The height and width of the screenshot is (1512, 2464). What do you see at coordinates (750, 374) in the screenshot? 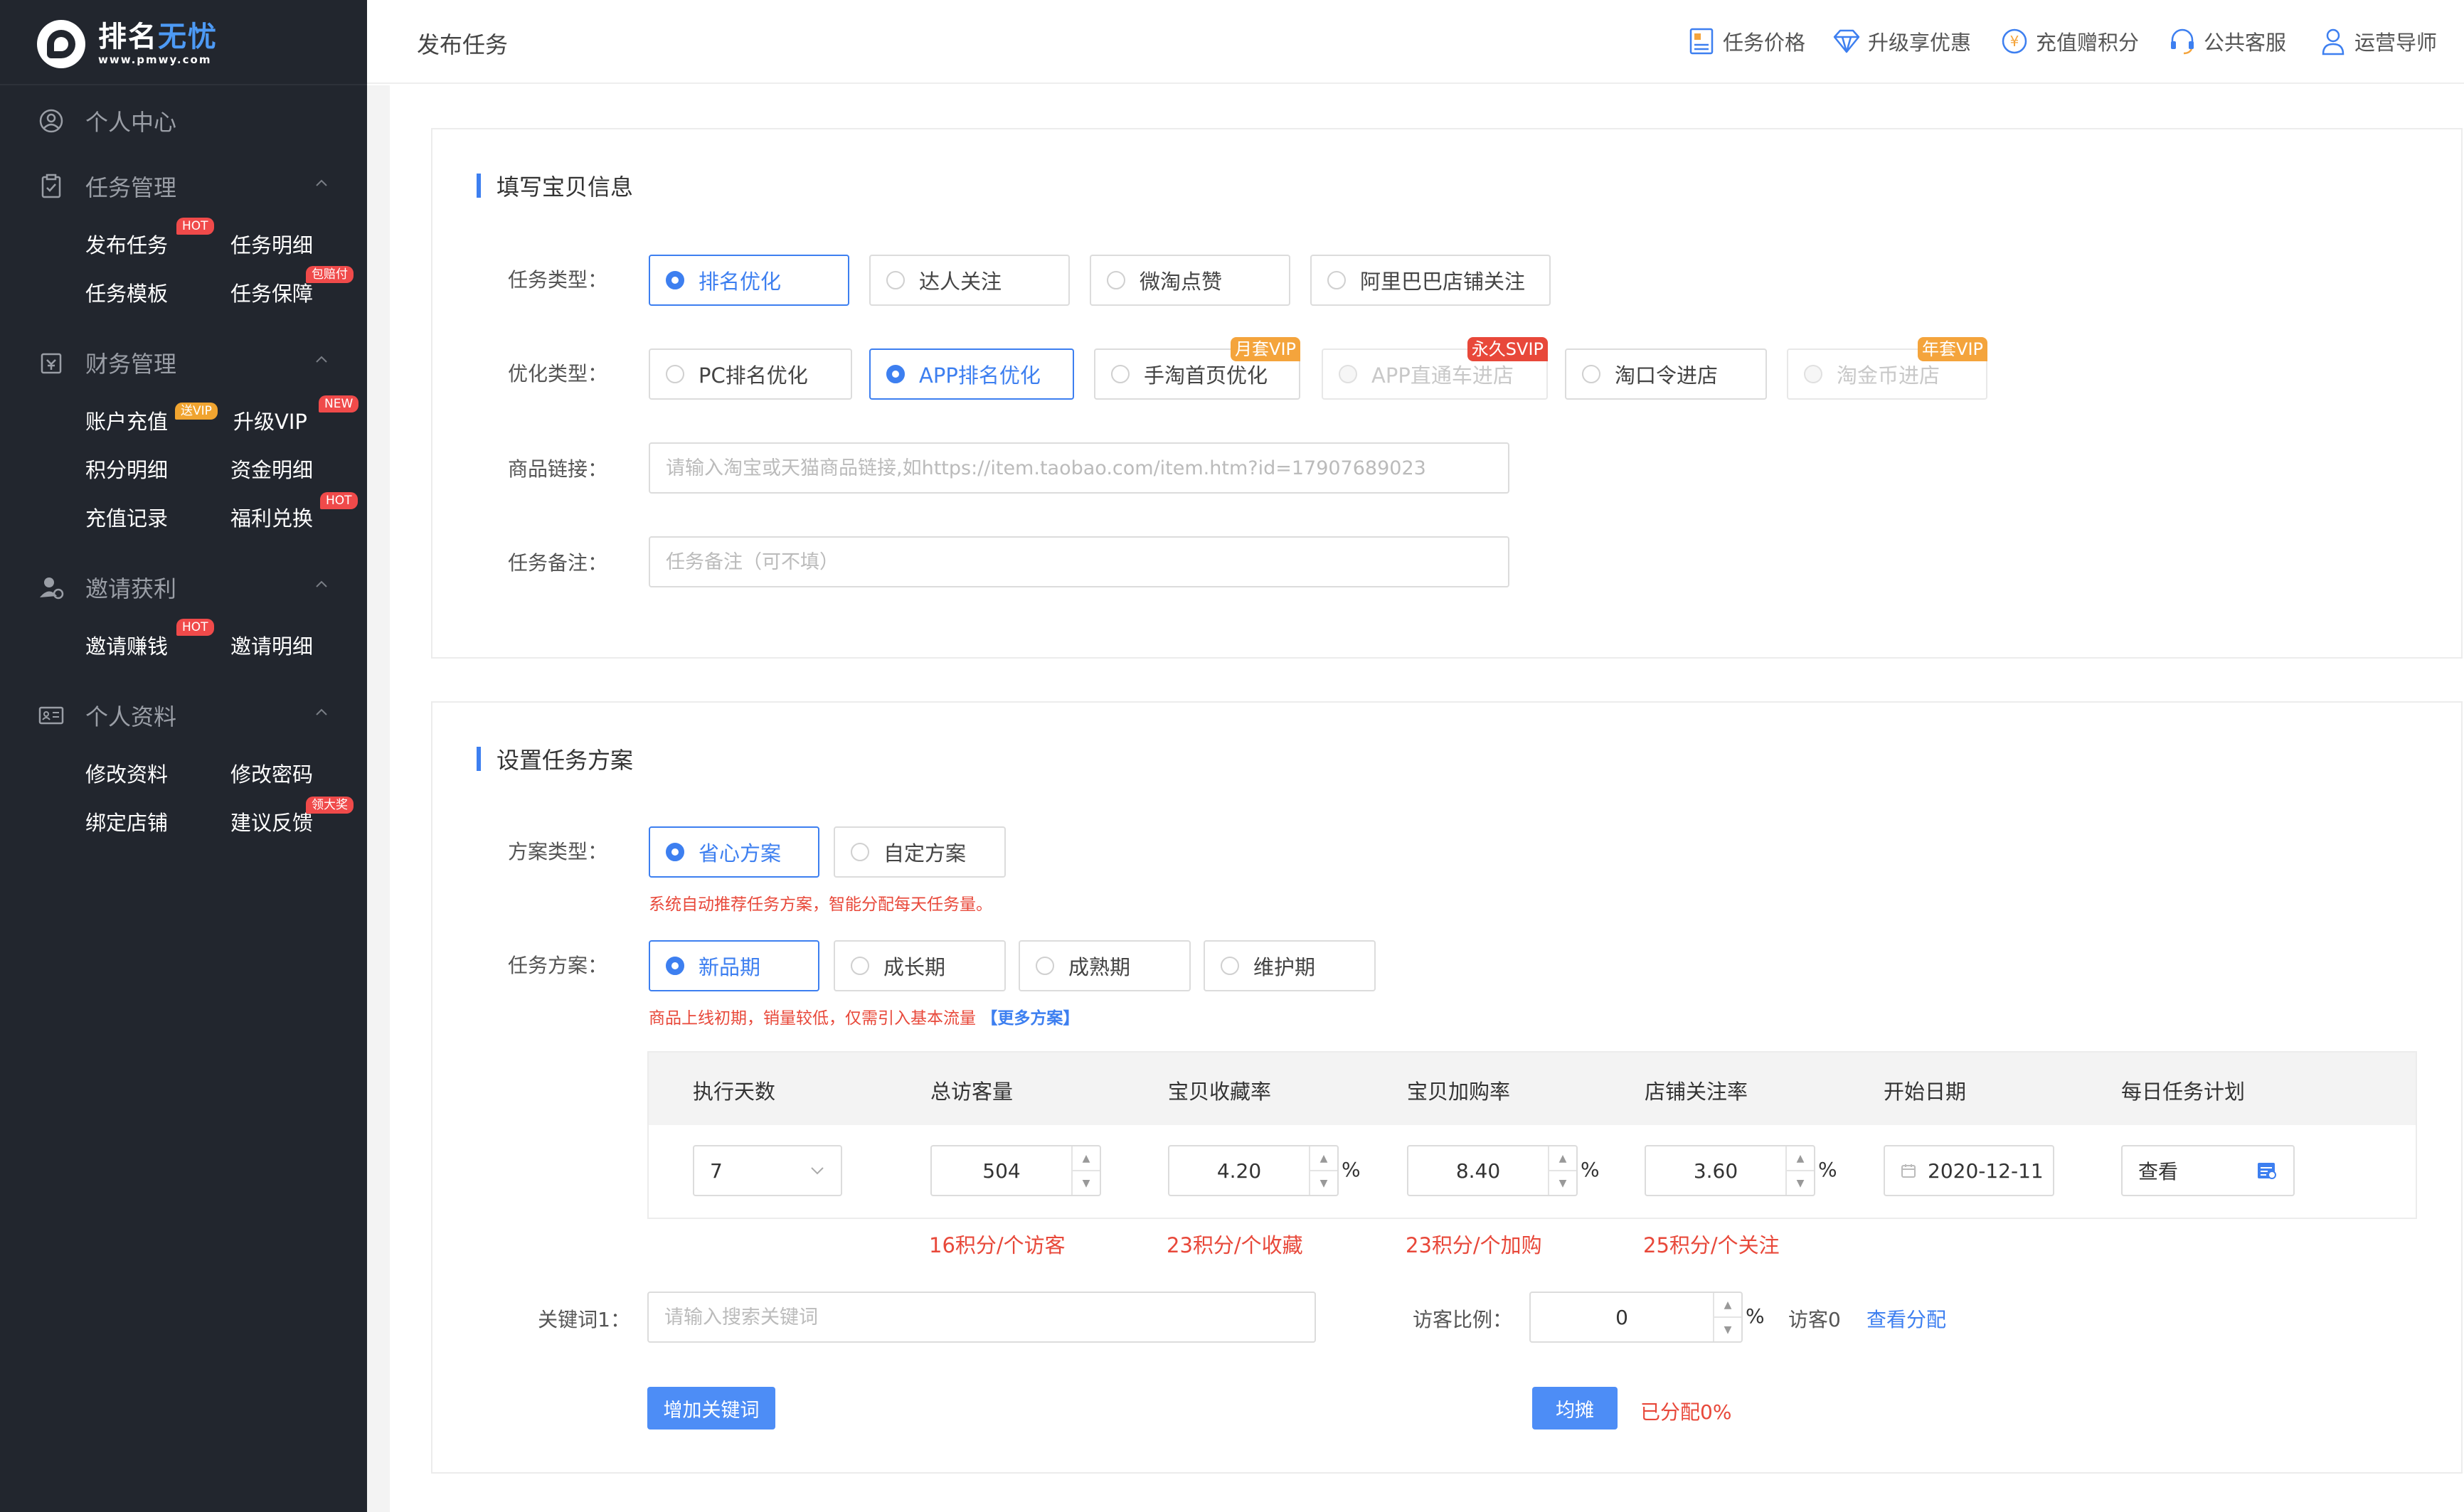
I see `opt-type-option: PC排名优化` at bounding box center [750, 374].